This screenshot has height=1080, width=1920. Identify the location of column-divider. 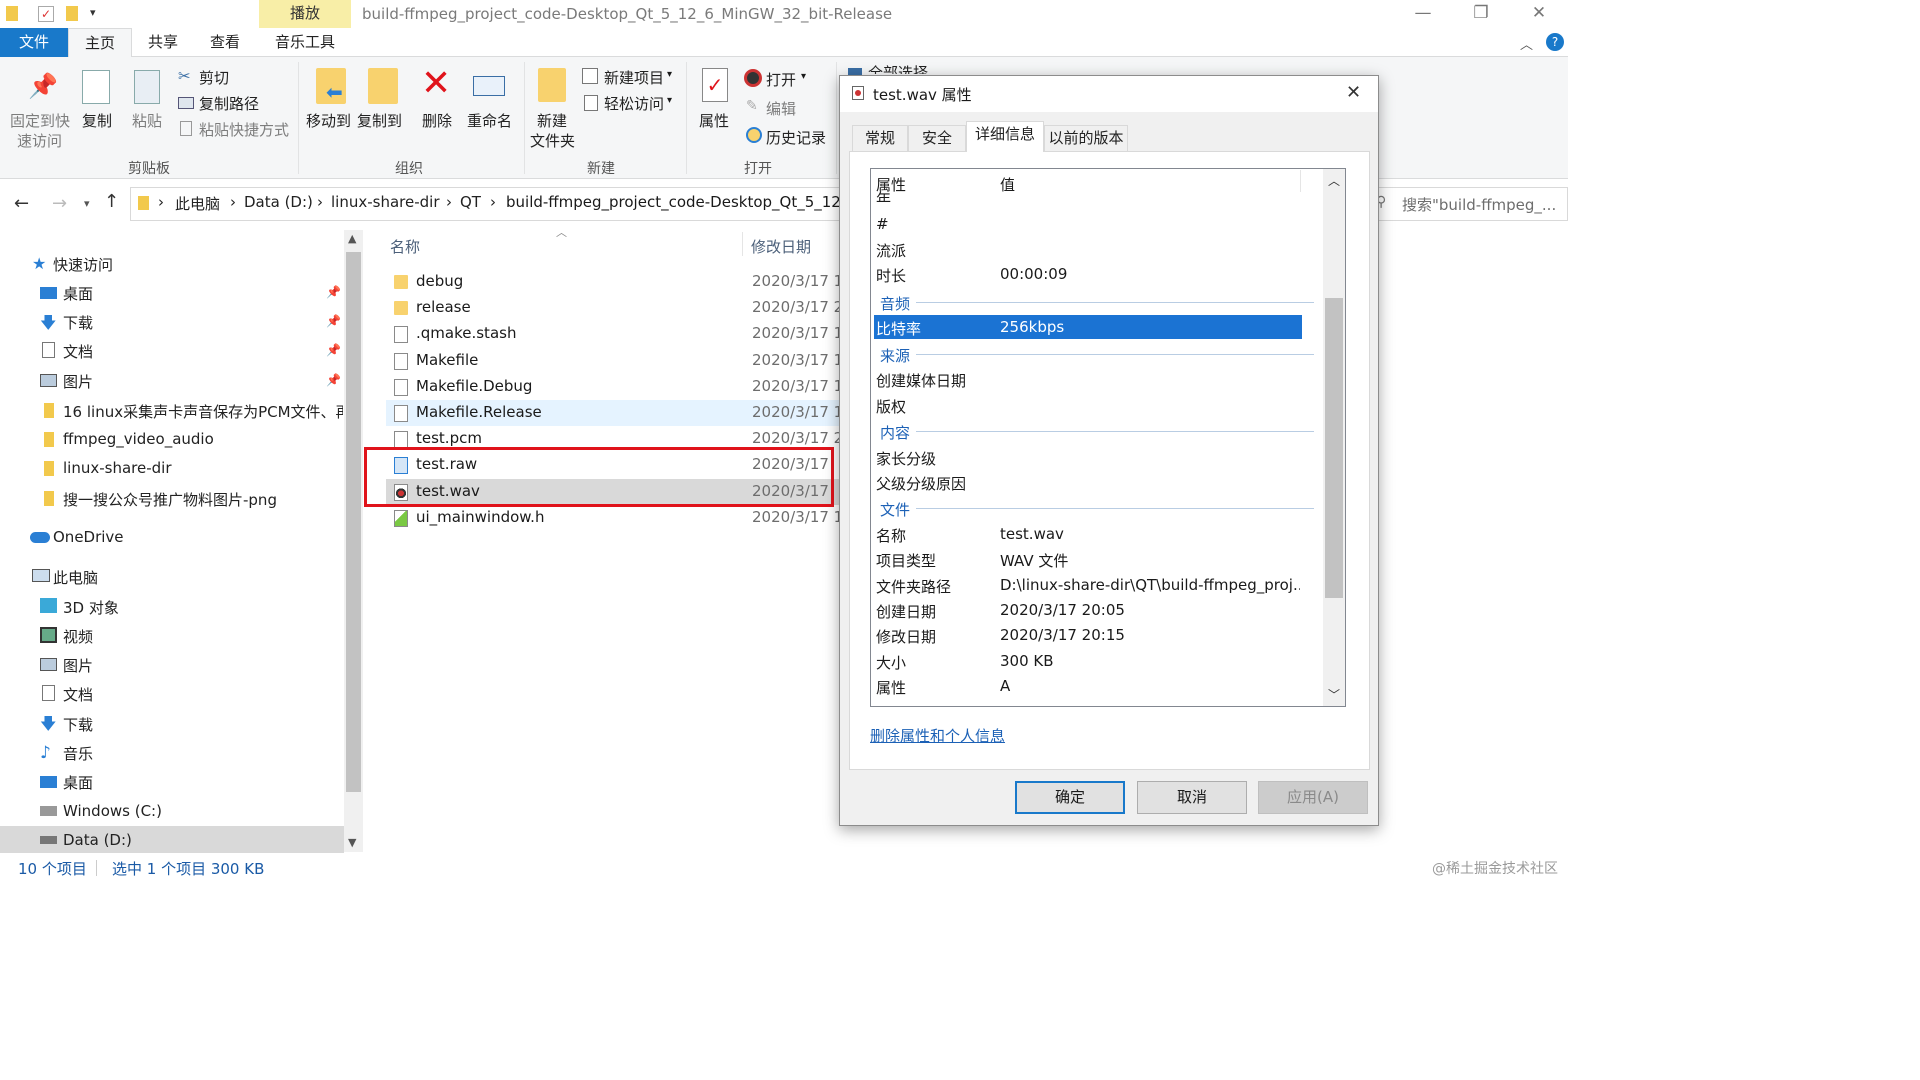
(742, 244).